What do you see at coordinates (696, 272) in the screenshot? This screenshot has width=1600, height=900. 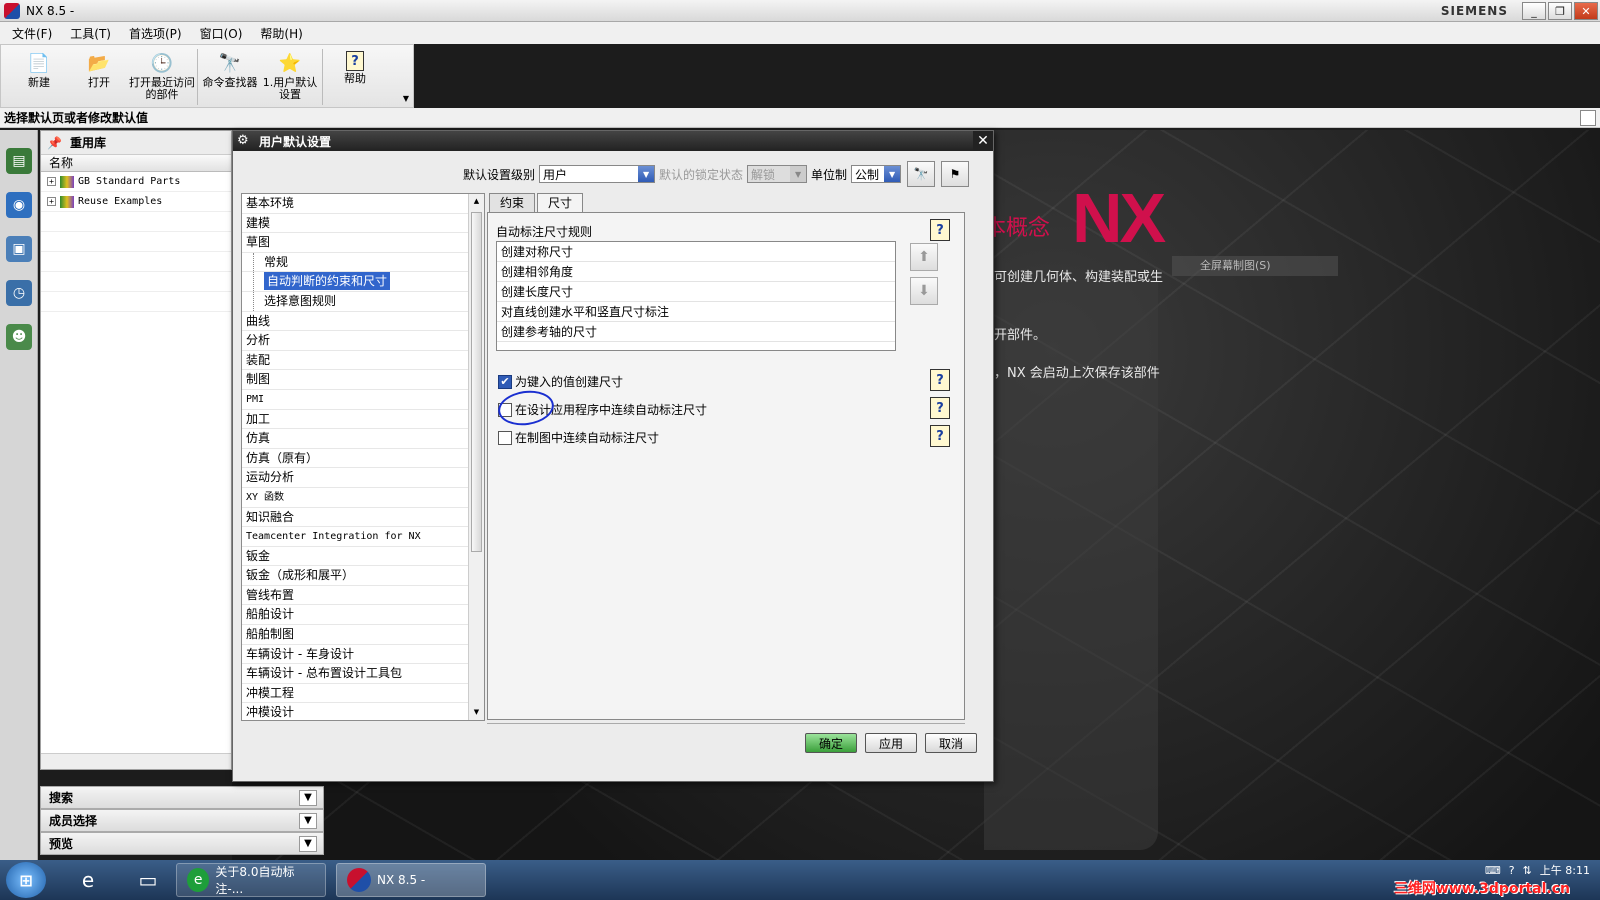 I see `list-item: 创建相邻角度` at bounding box center [696, 272].